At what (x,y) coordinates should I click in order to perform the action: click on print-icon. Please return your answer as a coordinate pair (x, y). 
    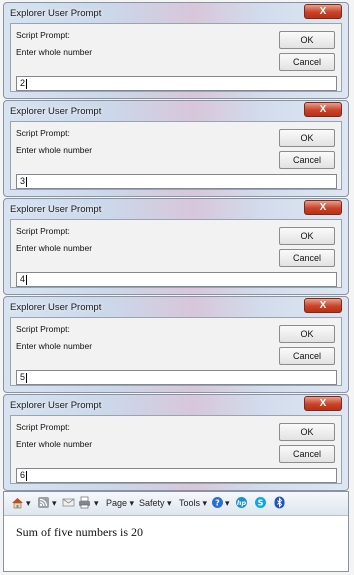
    Looking at the image, I should click on (84, 502).